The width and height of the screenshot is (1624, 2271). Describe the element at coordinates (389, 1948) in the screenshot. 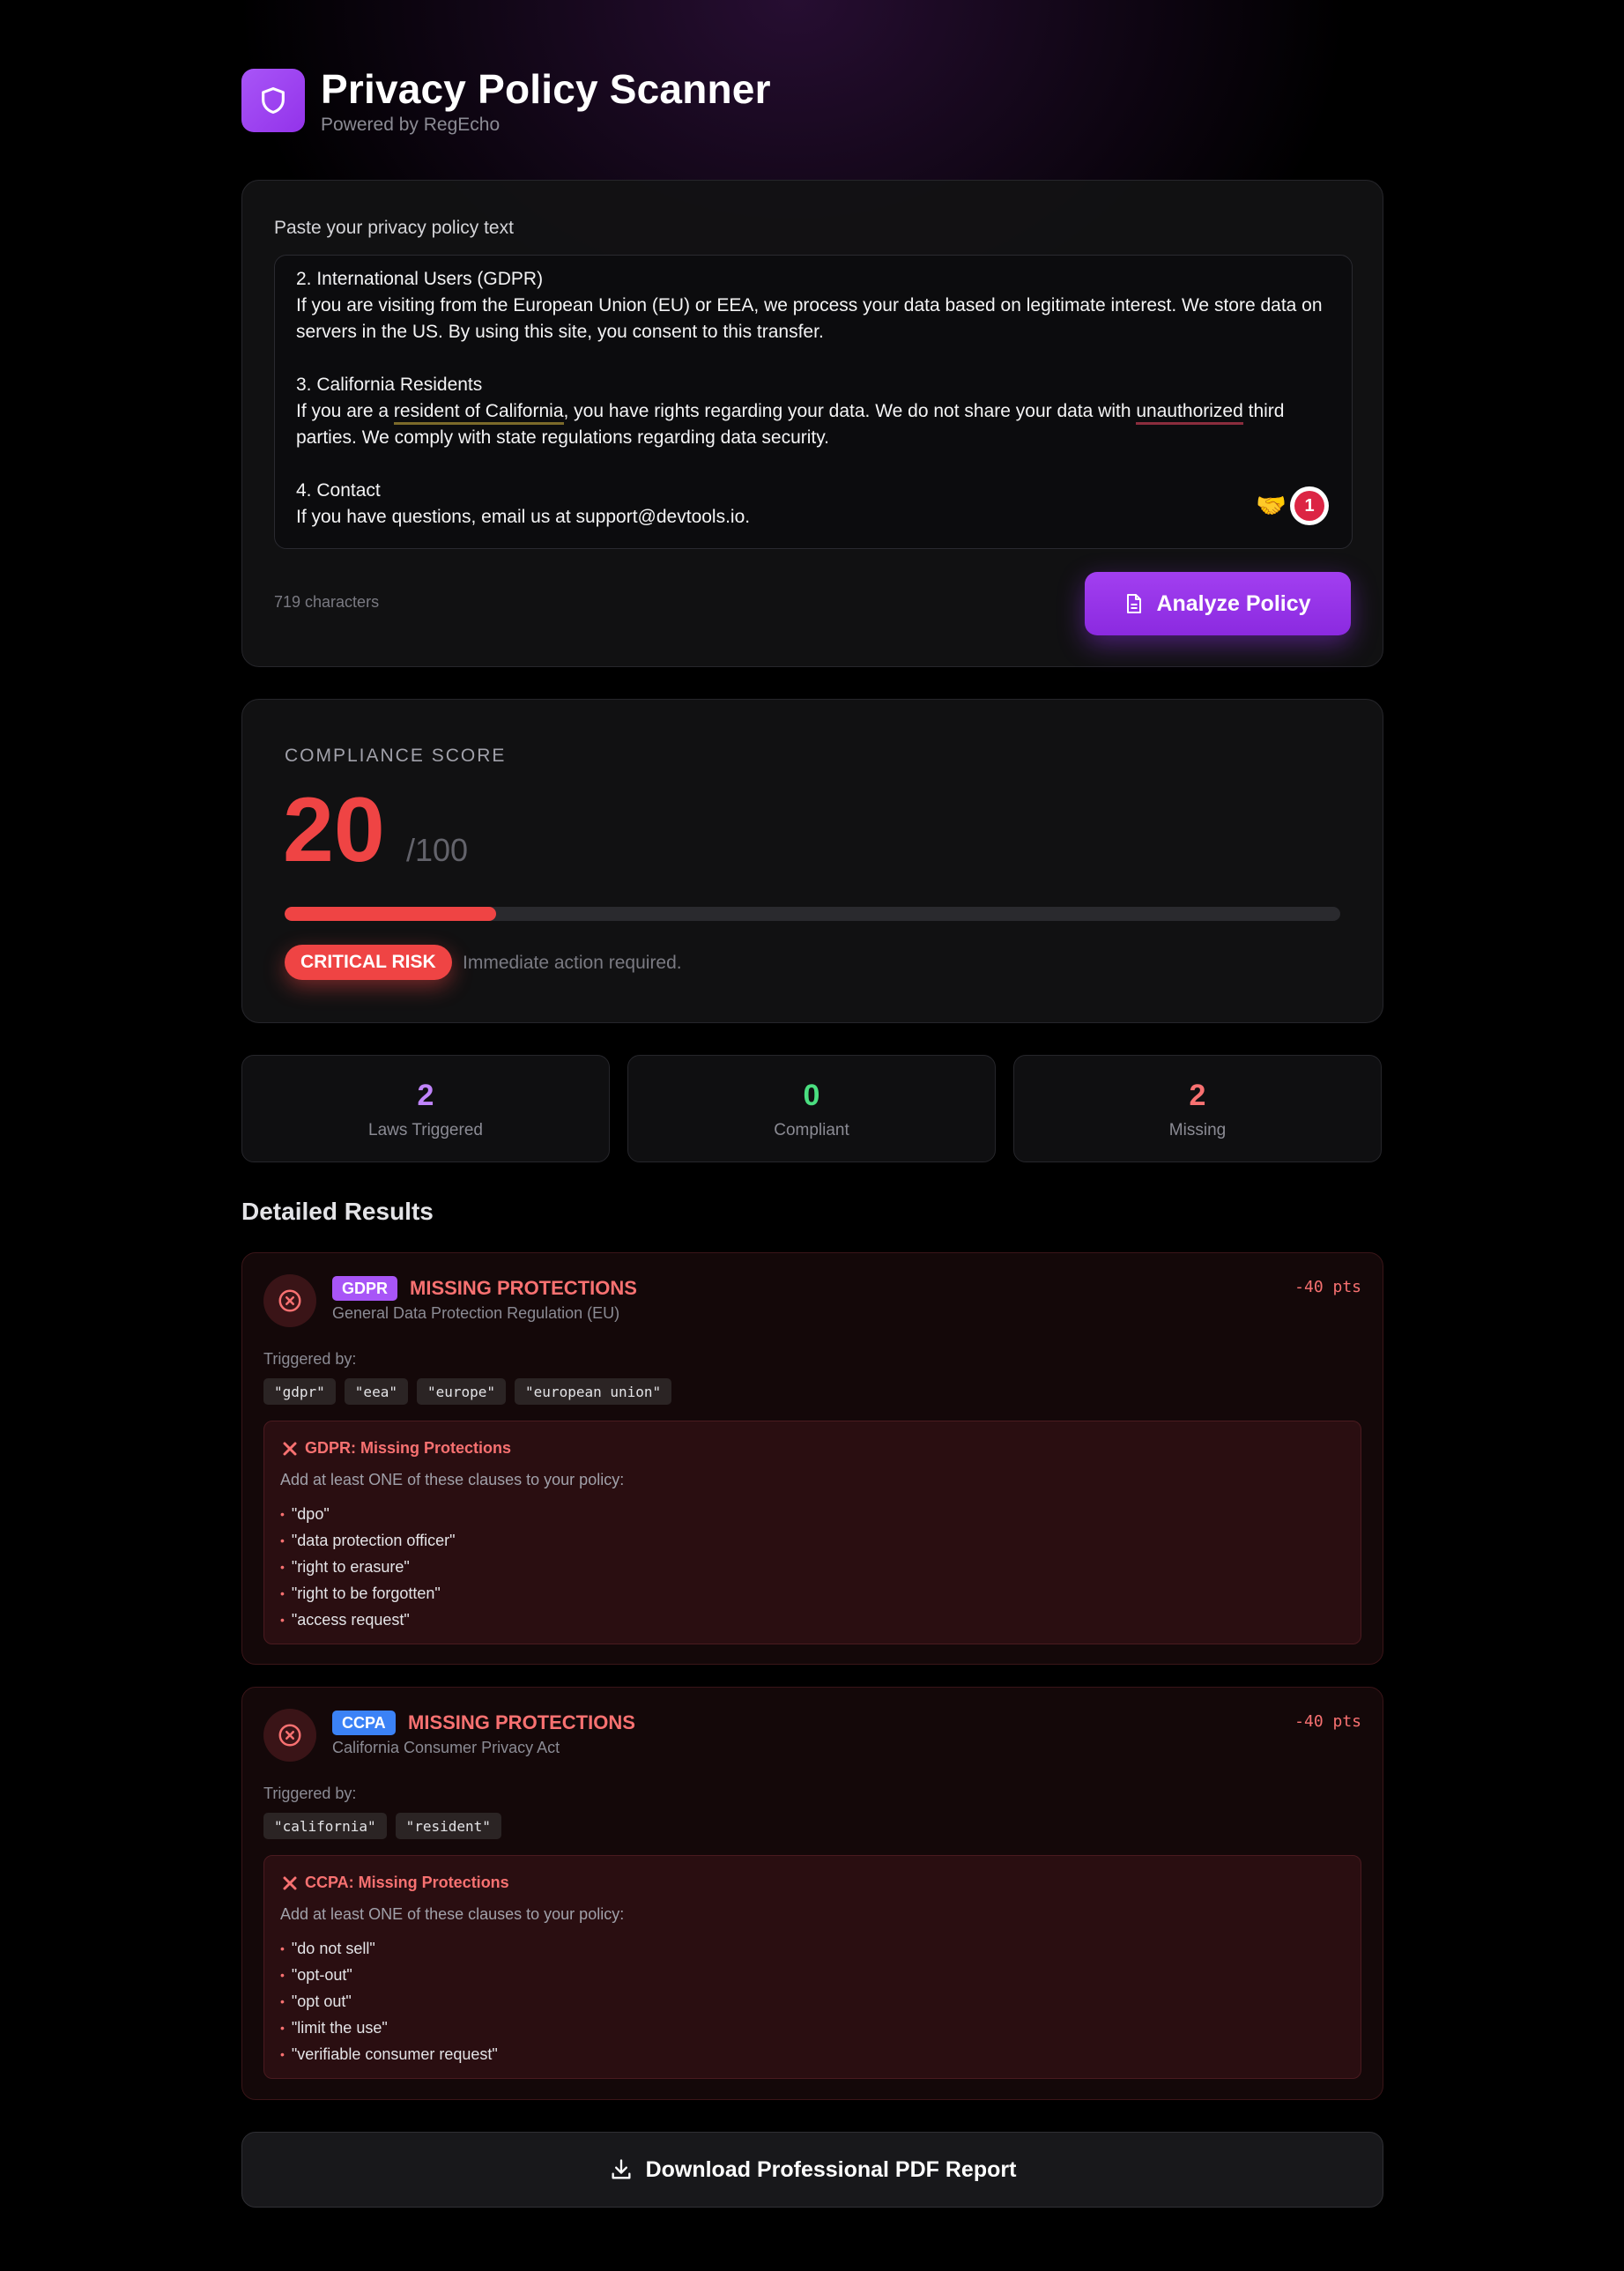

I see `list-item: • "do not sell"` at that location.